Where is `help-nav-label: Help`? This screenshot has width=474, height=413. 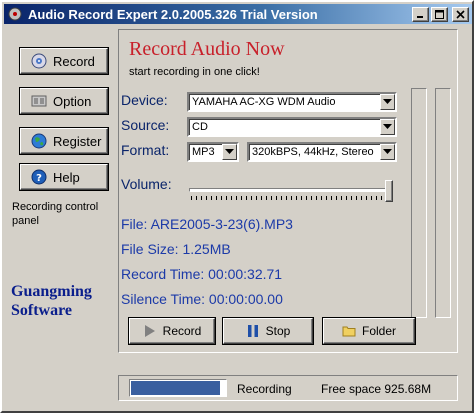
help-nav-label: Help is located at coordinates (66, 177).